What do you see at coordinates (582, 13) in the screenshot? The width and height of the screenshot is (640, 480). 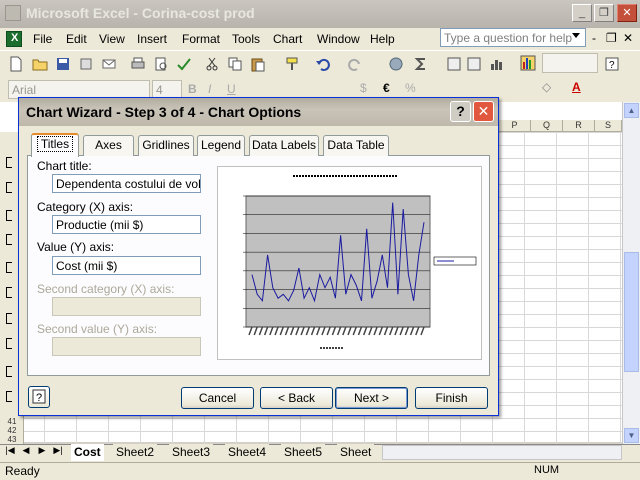 I see `minimize-button: _` at bounding box center [582, 13].